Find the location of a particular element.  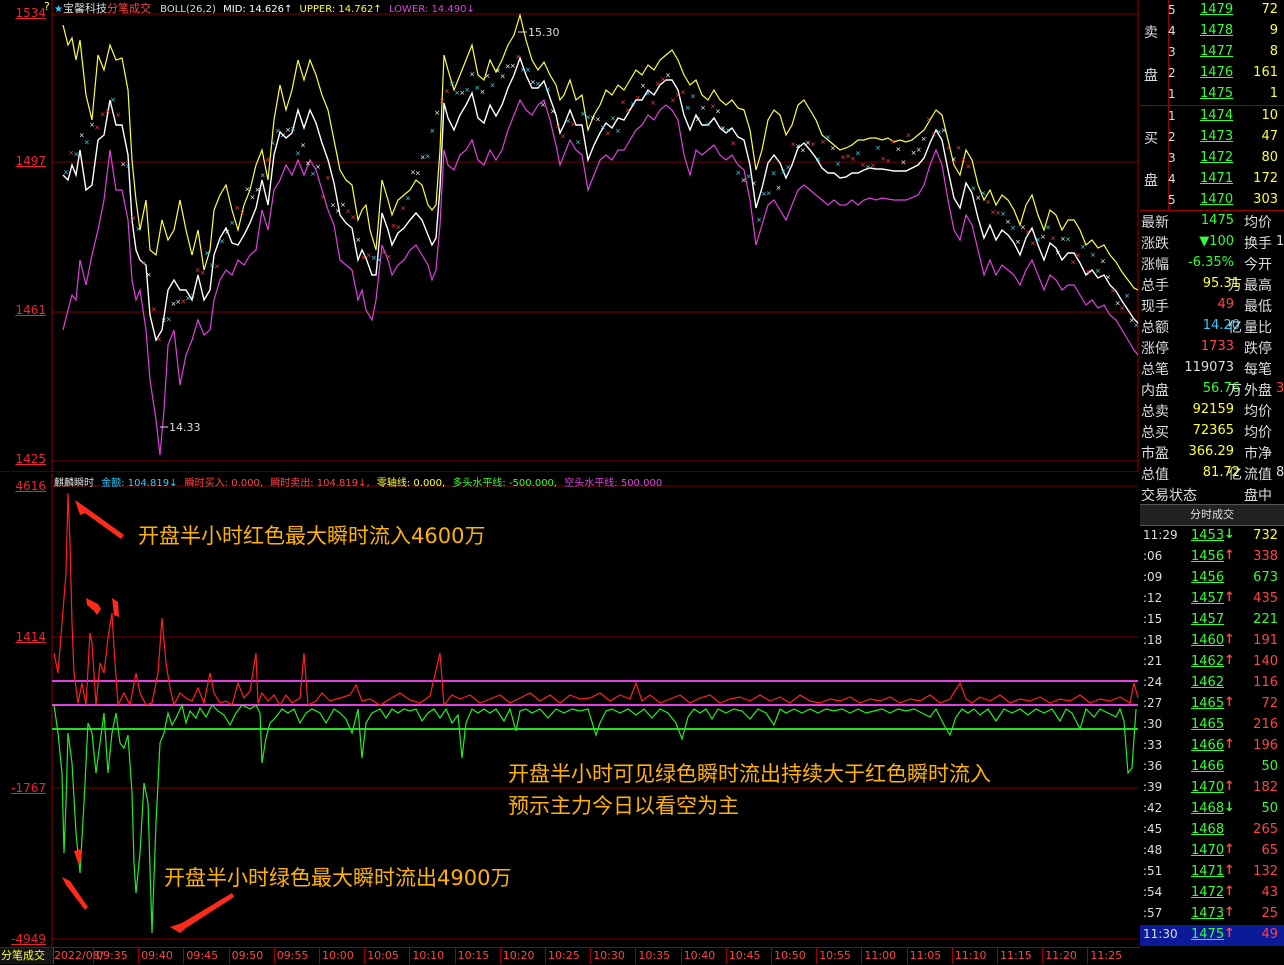

tick-row: :15 1457 221 is located at coordinates (1212, 620).